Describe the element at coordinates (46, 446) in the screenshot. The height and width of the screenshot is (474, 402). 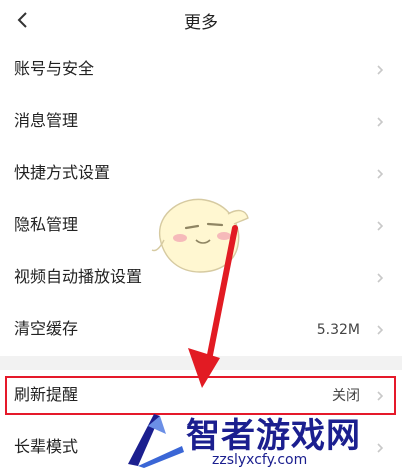
I see `settings-row-label: 长辈模式` at that location.